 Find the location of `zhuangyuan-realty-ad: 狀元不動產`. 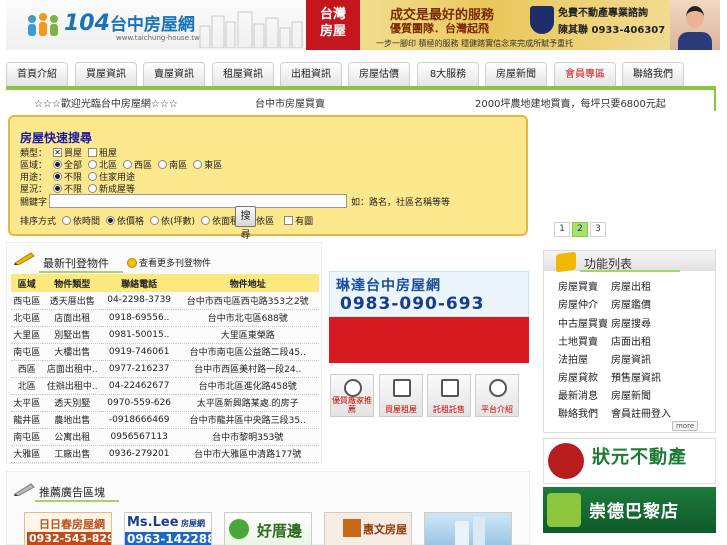

zhuangyuan-realty-ad: 狀元不動產 is located at coordinates (629, 461).